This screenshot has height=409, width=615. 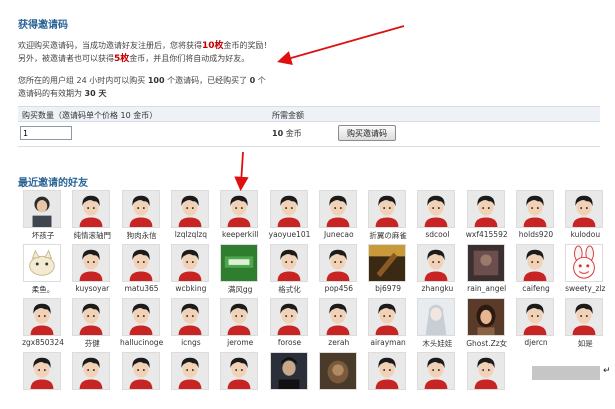 I want to click on arrow-to-reward, so click(x=341, y=45).